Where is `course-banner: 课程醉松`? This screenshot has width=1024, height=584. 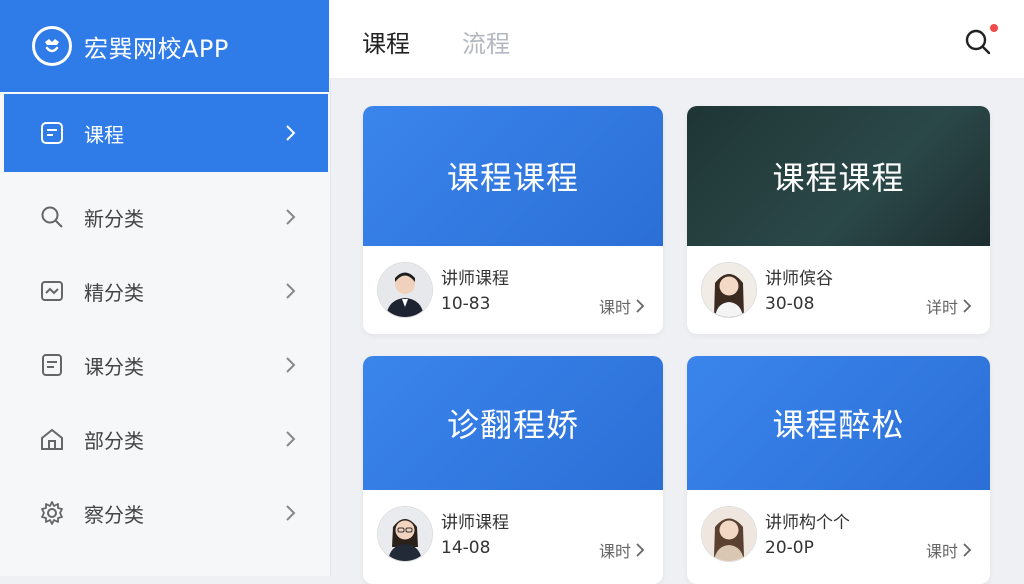 course-banner: 课程醉松 is located at coordinates (838, 423).